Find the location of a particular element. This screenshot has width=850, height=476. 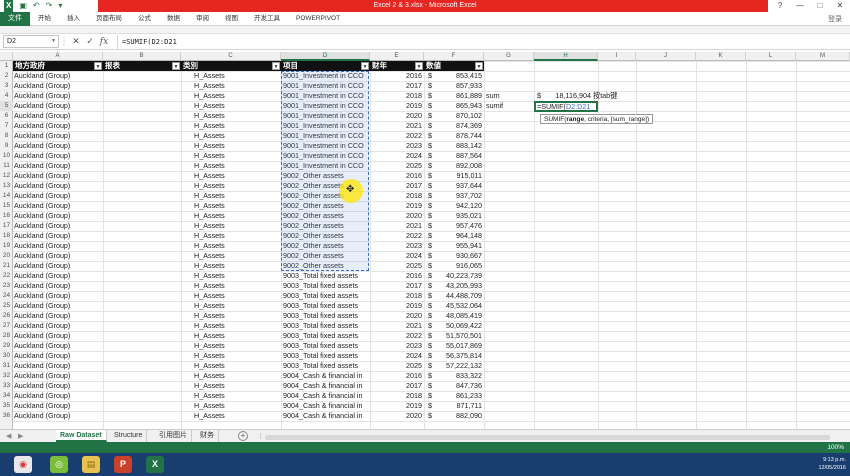

cell-value: 883,142 is located at coordinates (459, 146).